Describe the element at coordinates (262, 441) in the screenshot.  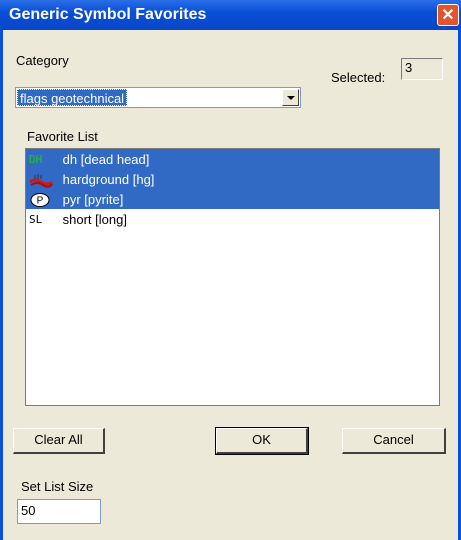
I see `ok-button: OK` at that location.